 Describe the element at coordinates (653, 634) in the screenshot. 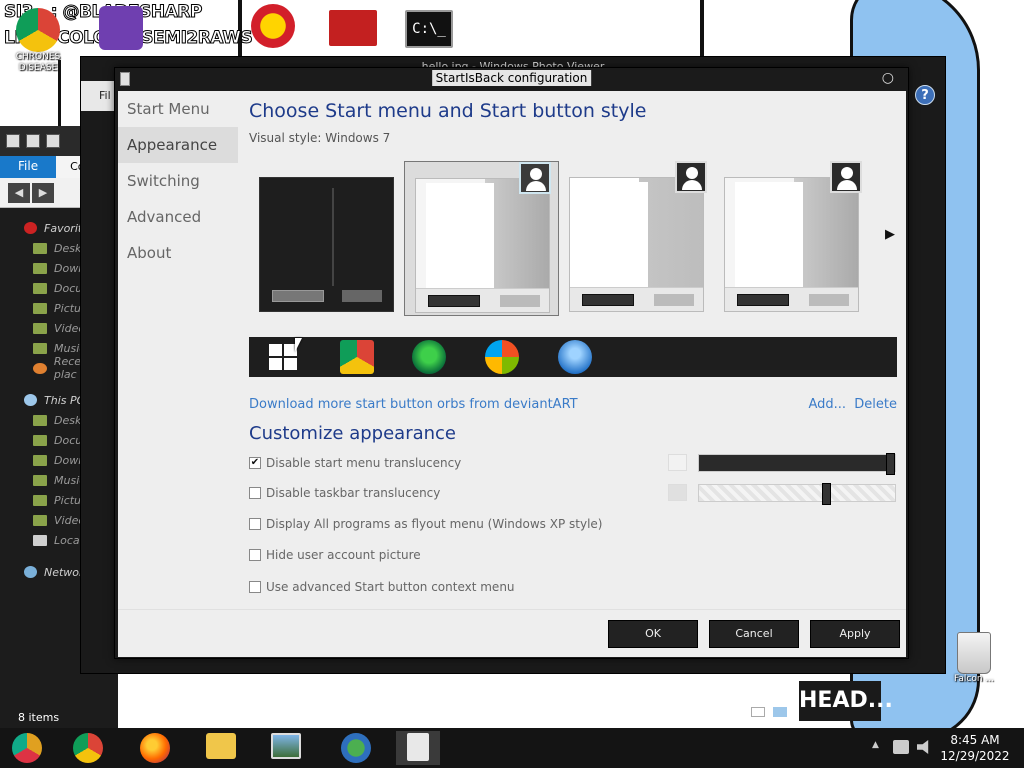

I see `ok-button: OK` at that location.